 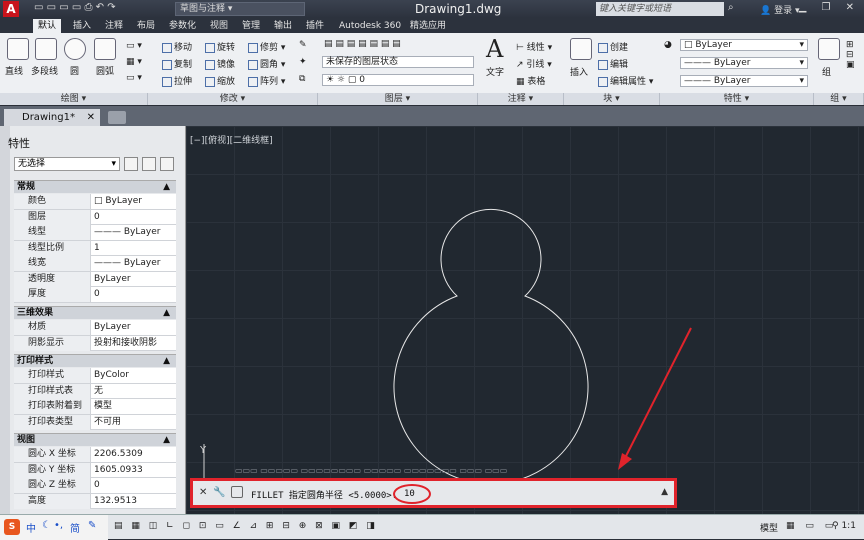 I want to click on match-properties-icon: ◕, so click(x=668, y=45).